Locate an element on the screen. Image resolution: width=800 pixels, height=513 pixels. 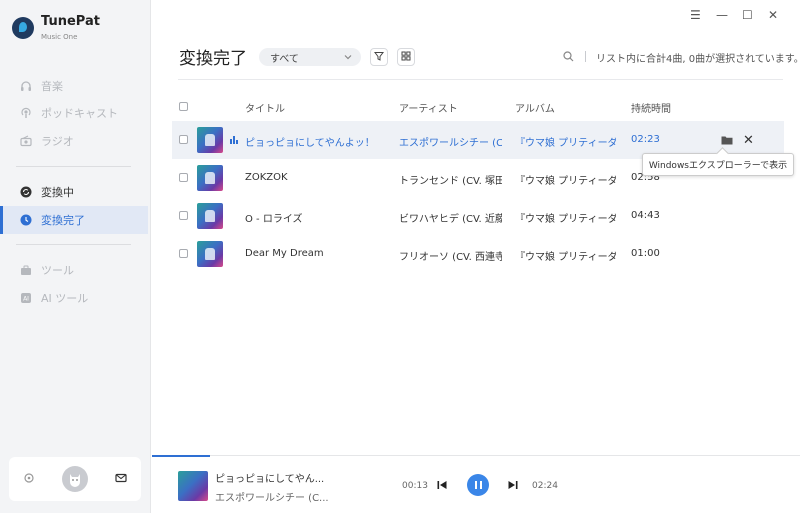
track-duration: 02:23 is located at coordinates (645, 139).